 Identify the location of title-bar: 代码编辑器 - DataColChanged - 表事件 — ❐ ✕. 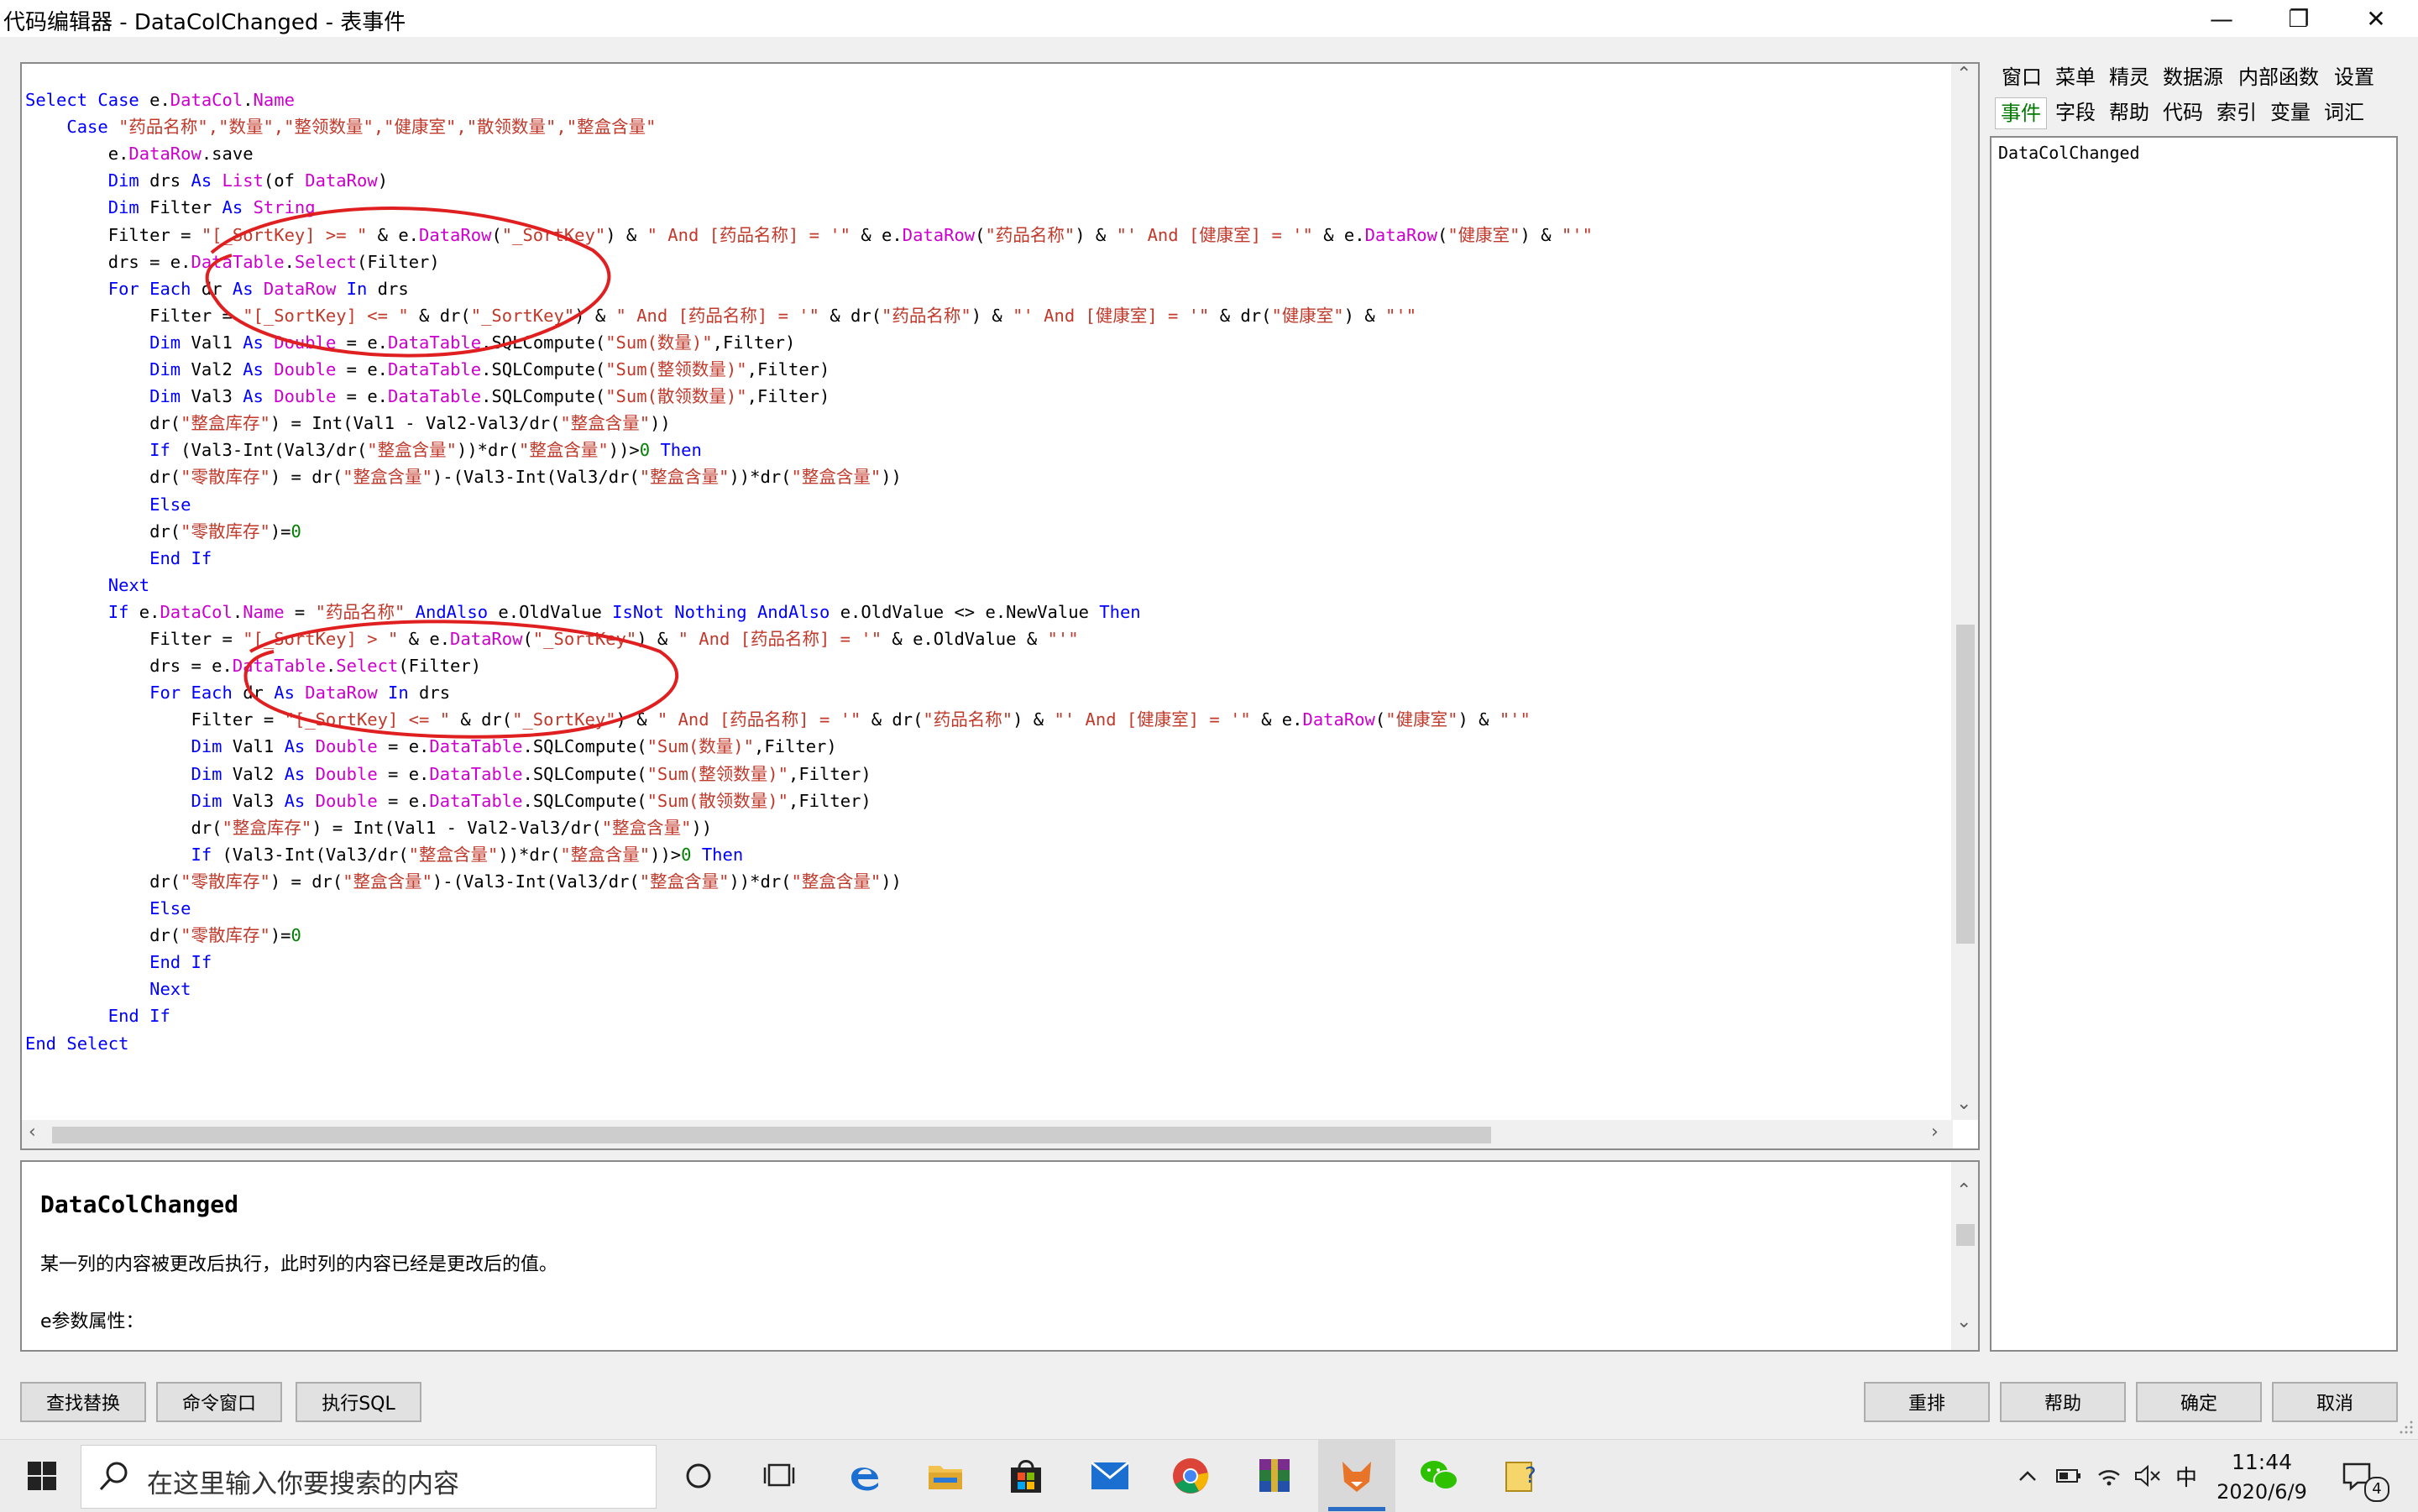
(1209, 18).